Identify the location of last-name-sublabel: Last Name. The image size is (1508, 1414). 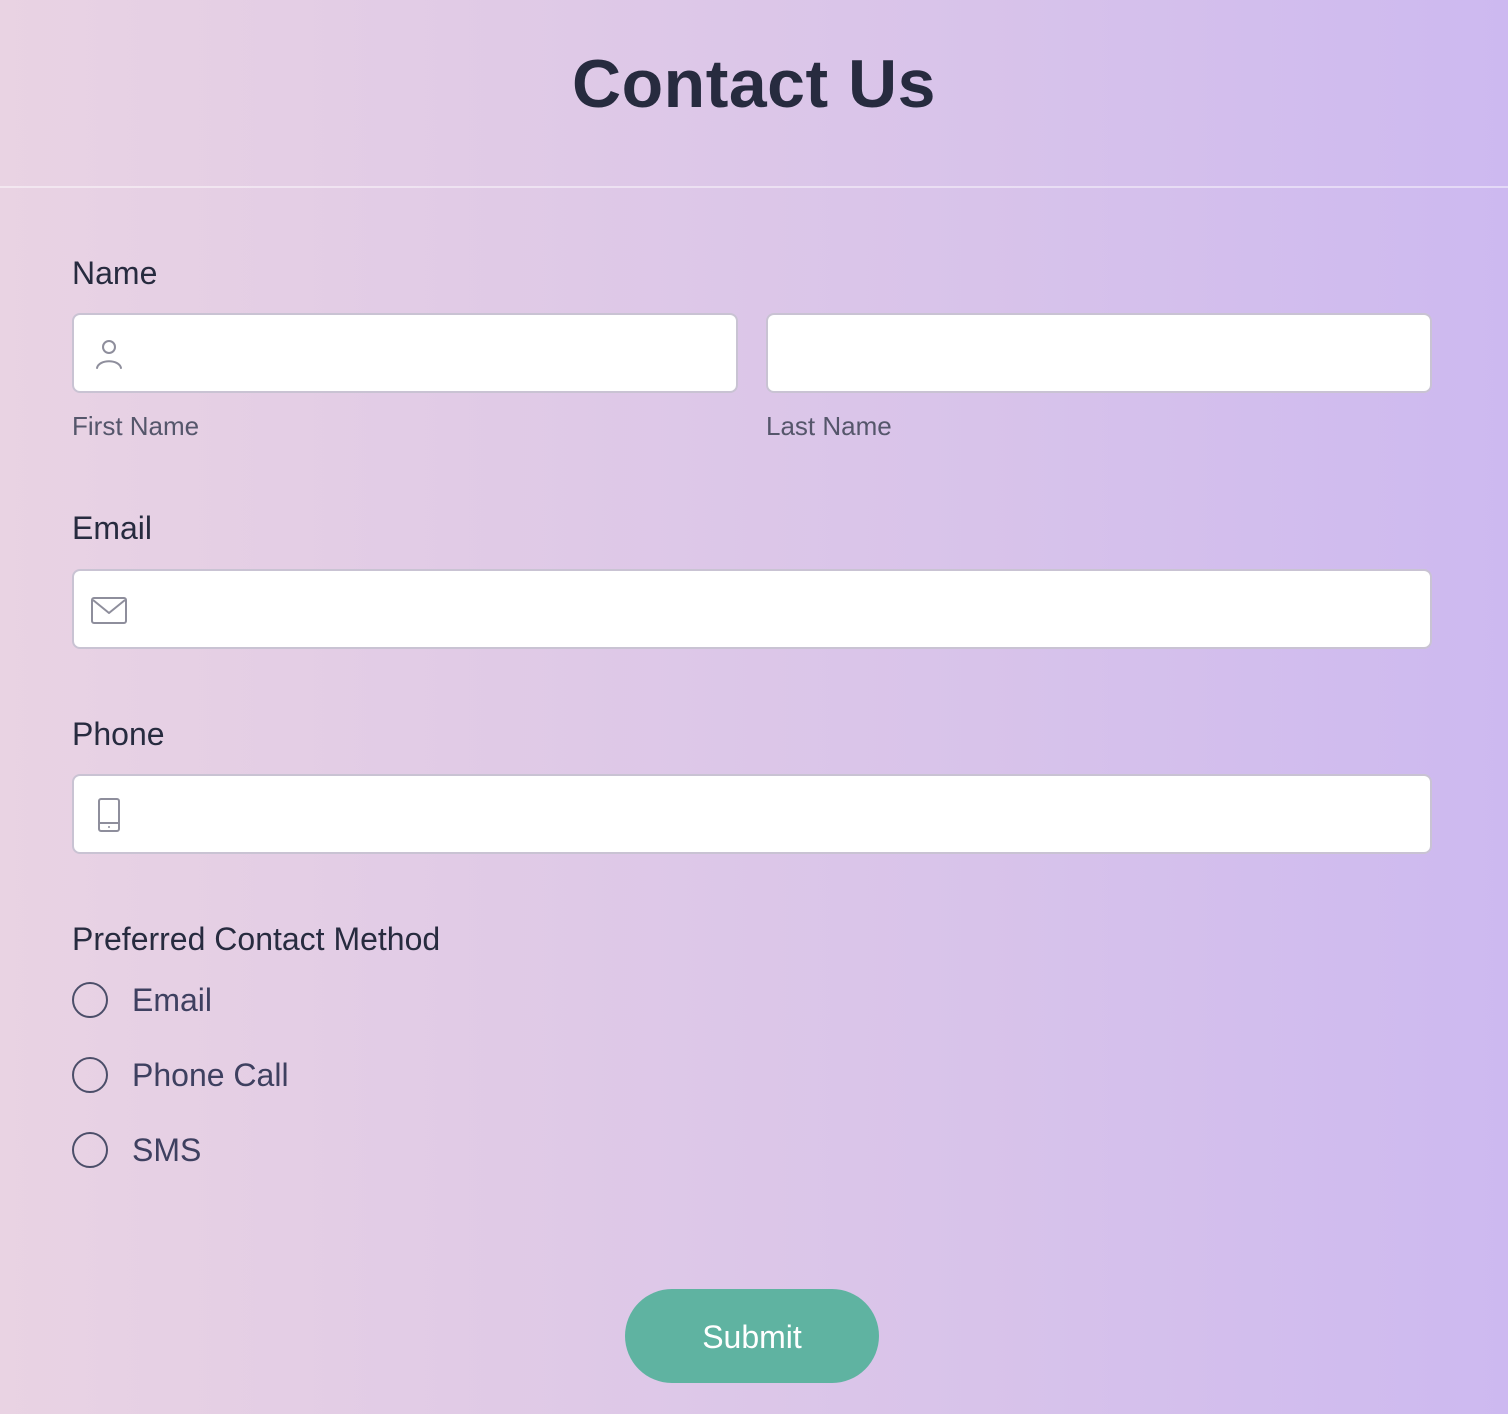
(829, 426).